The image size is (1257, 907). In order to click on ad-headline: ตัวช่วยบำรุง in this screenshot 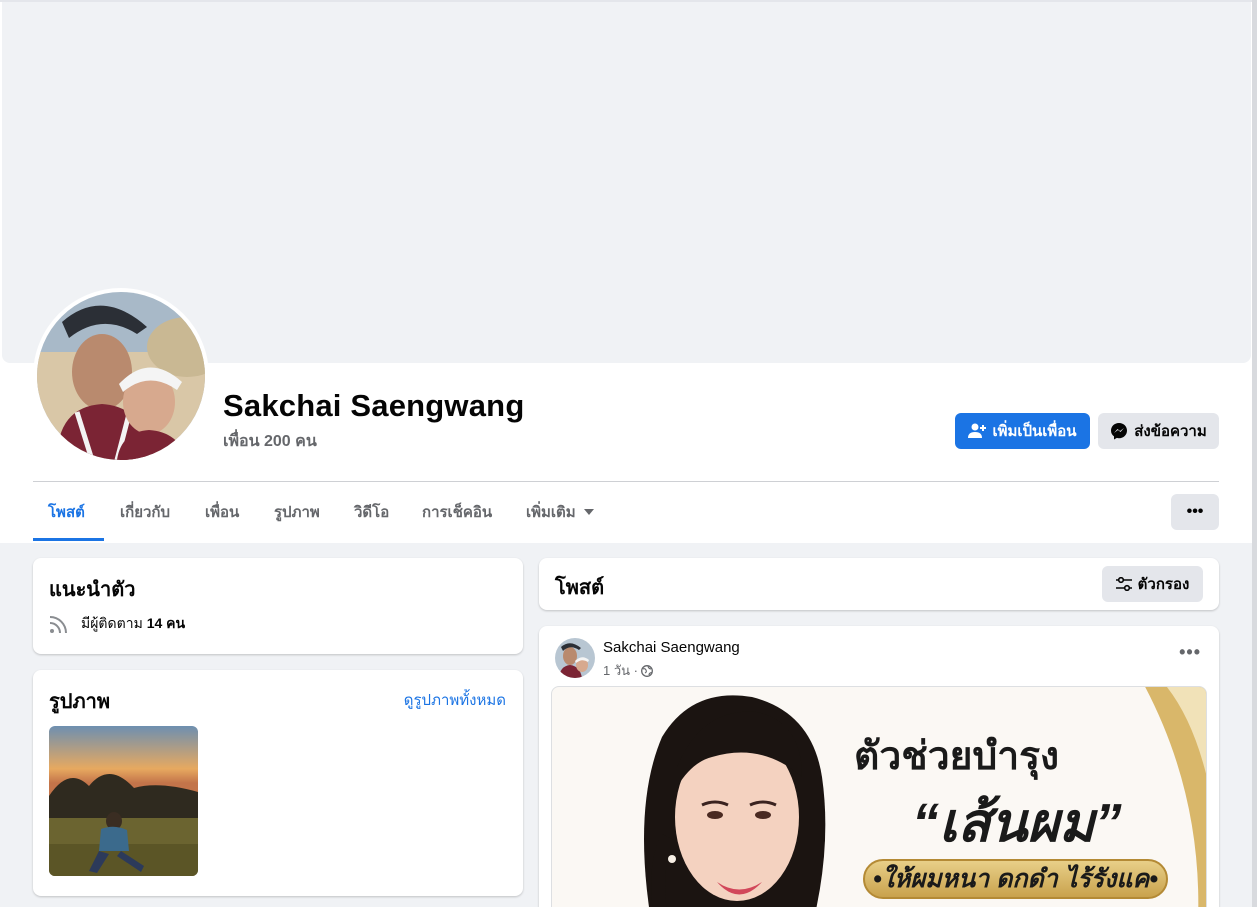, I will do `click(957, 756)`.